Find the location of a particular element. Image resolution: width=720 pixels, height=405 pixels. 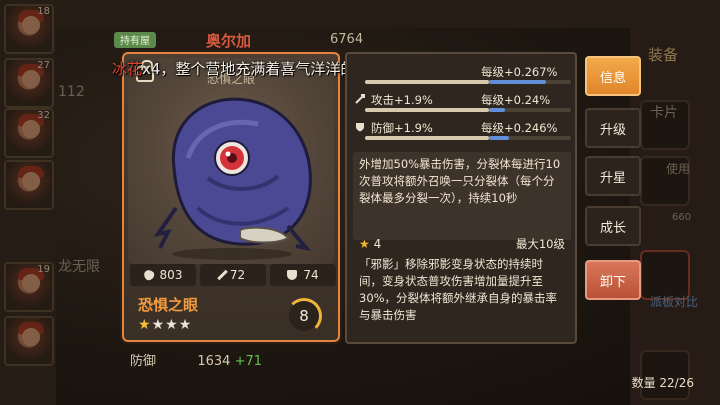

hero-portrait: 恐惧之眼 is located at coordinates (231, 161).